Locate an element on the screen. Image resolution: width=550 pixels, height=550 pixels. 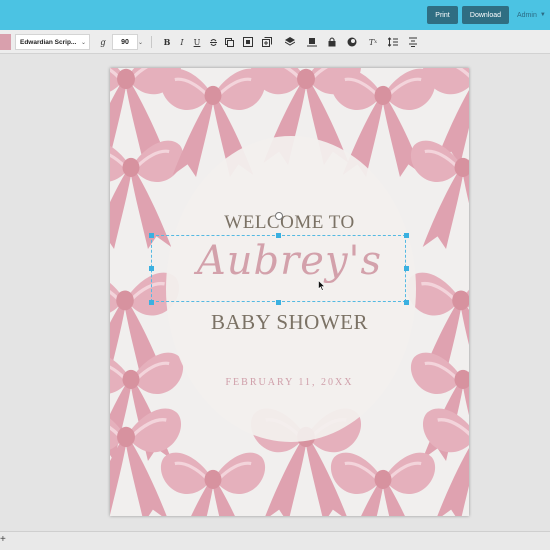
layers-icon is located at coordinates (248, 42).